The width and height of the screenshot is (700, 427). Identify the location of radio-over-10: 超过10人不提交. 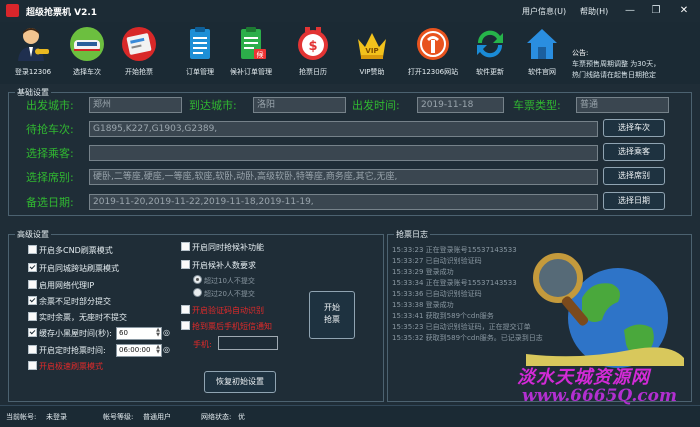
(224, 280).